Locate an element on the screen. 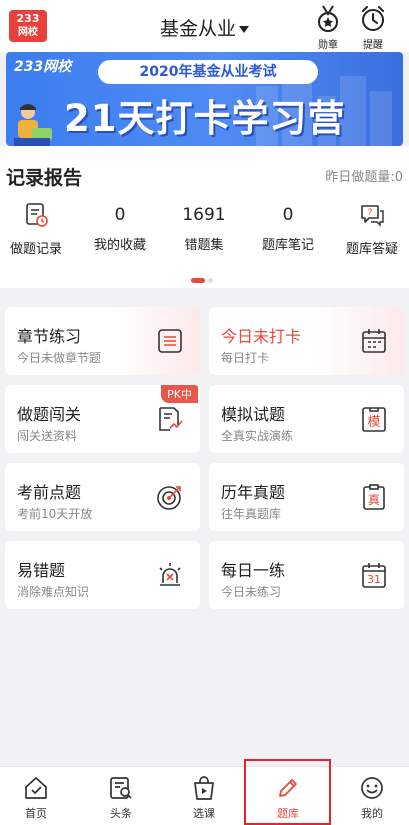  tab-courses: 选课 is located at coordinates (204, 798).